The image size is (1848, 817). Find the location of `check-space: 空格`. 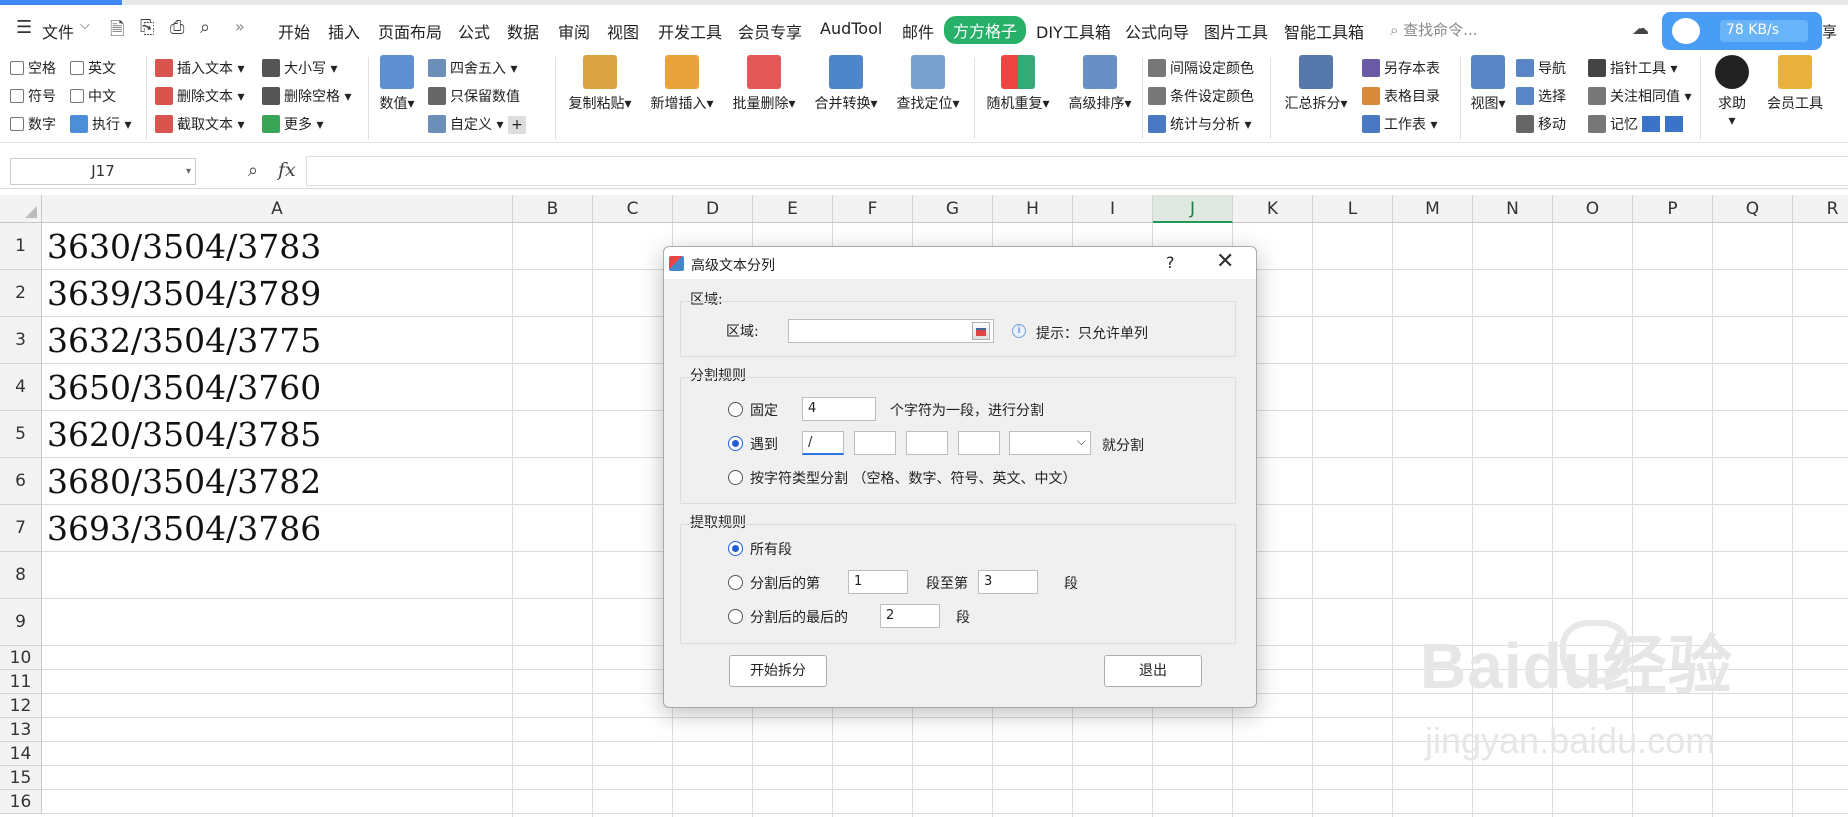

check-space: 空格 is located at coordinates (33, 68).